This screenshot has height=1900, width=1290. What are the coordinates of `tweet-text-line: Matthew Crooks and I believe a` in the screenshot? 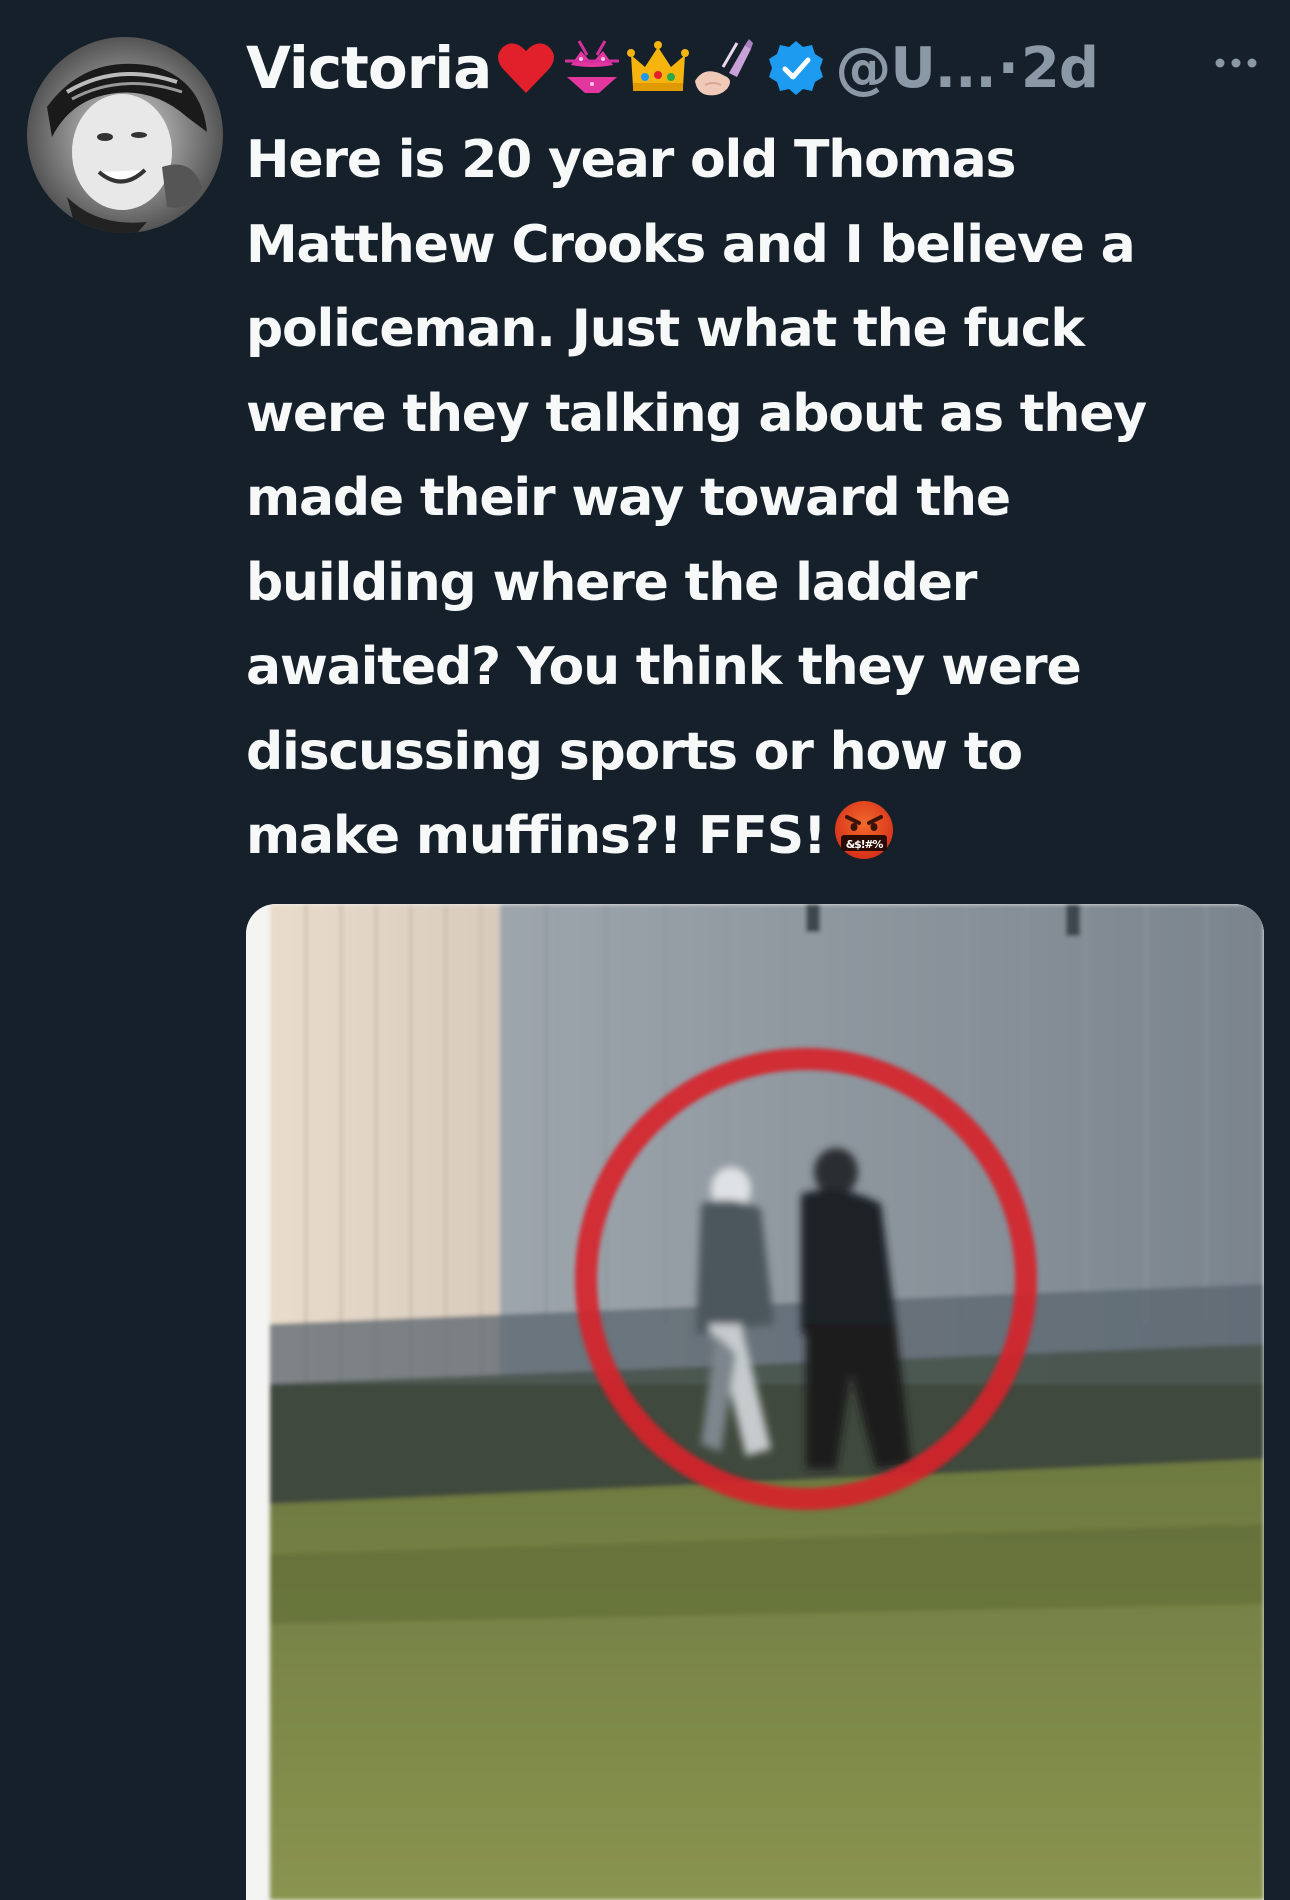 It's located at (691, 244).